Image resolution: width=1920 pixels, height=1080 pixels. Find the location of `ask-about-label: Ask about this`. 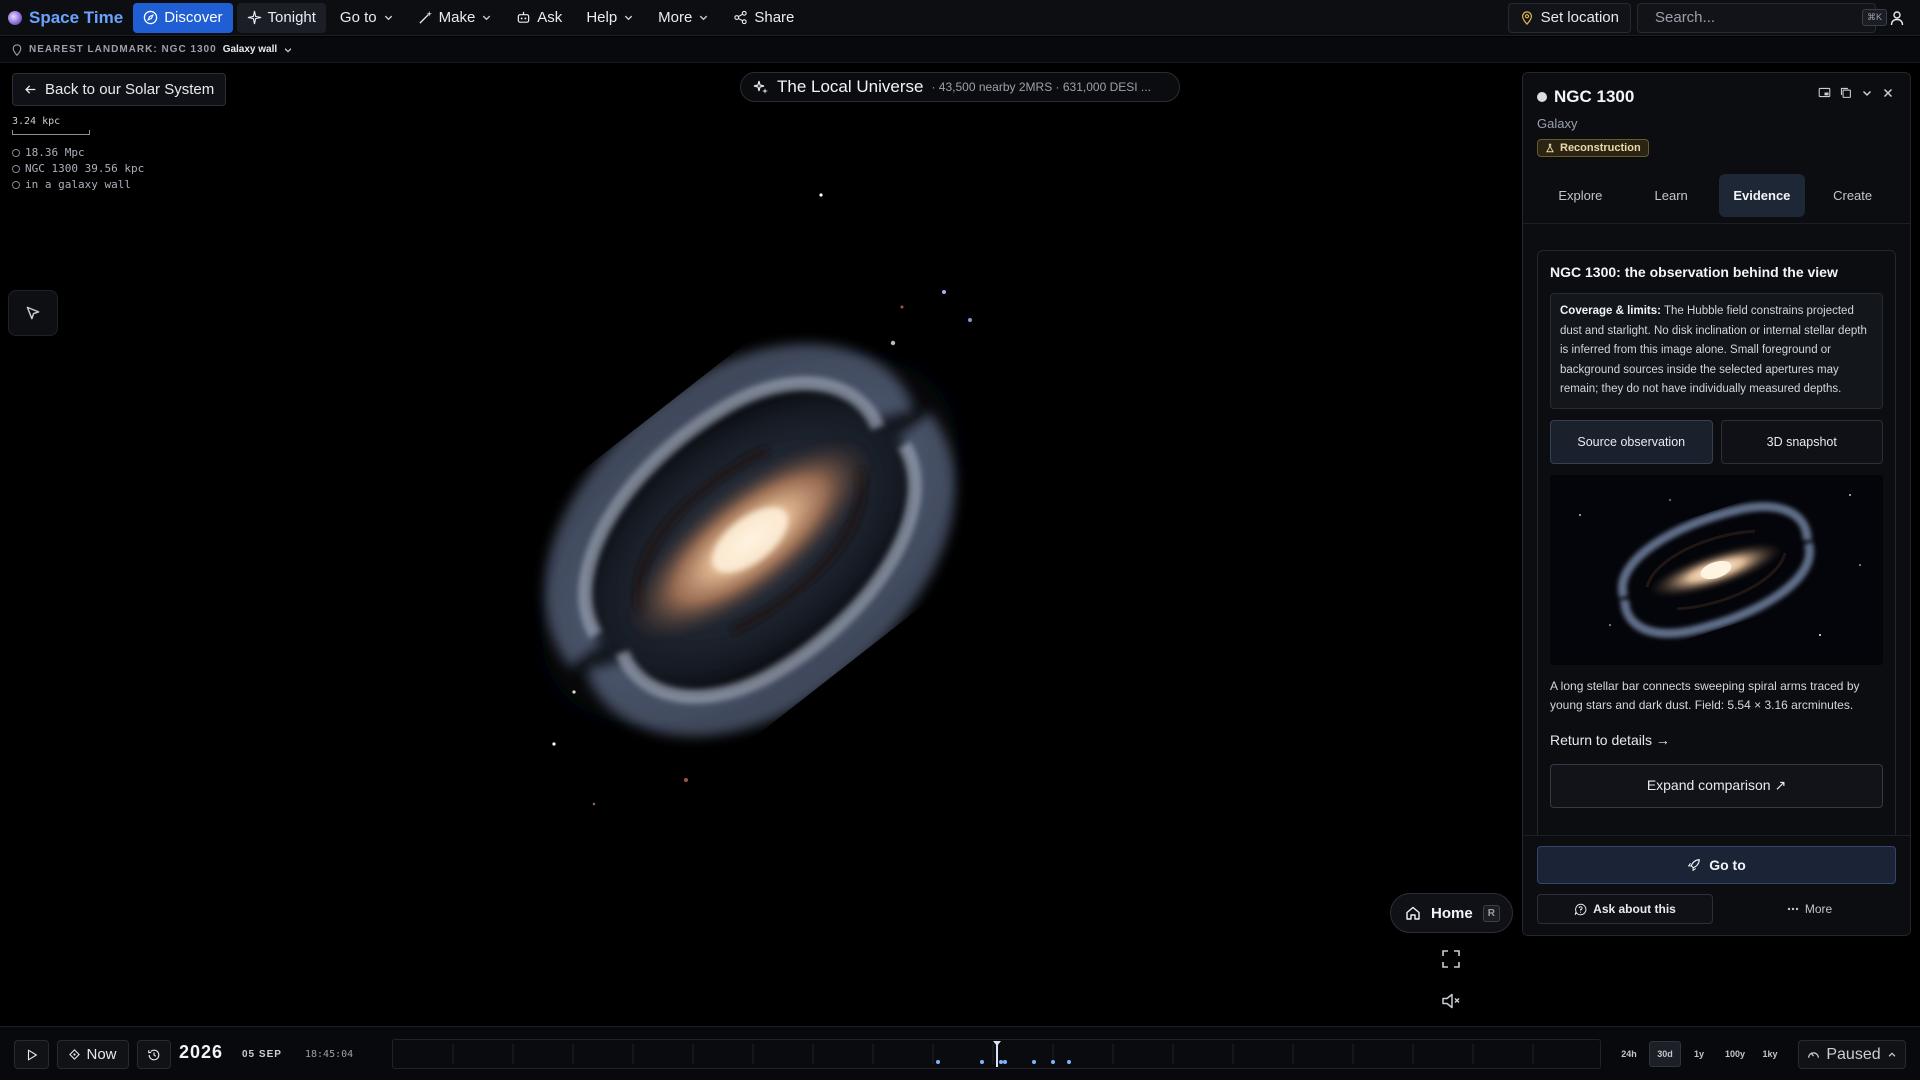

ask-about-label: Ask about this is located at coordinates (1634, 909).